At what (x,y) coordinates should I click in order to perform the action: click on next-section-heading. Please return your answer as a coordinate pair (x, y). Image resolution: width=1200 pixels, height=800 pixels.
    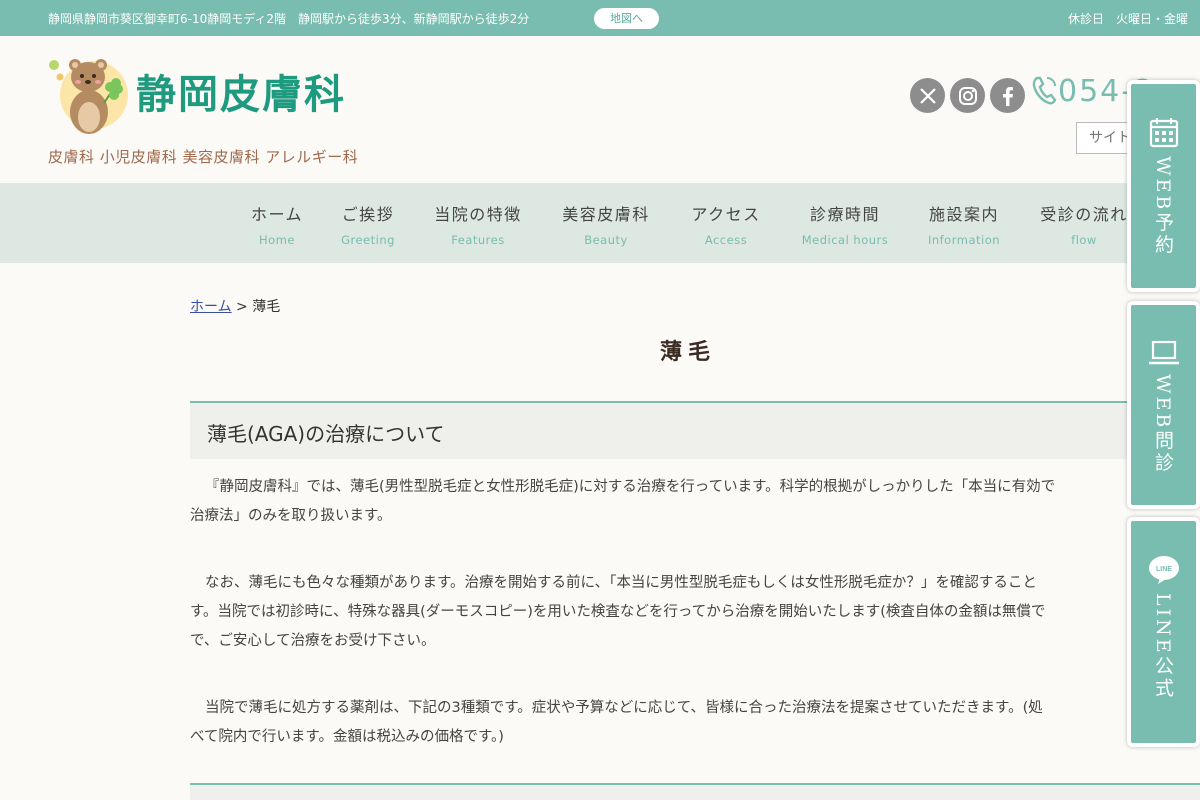
    Looking at the image, I should click on (695, 791).